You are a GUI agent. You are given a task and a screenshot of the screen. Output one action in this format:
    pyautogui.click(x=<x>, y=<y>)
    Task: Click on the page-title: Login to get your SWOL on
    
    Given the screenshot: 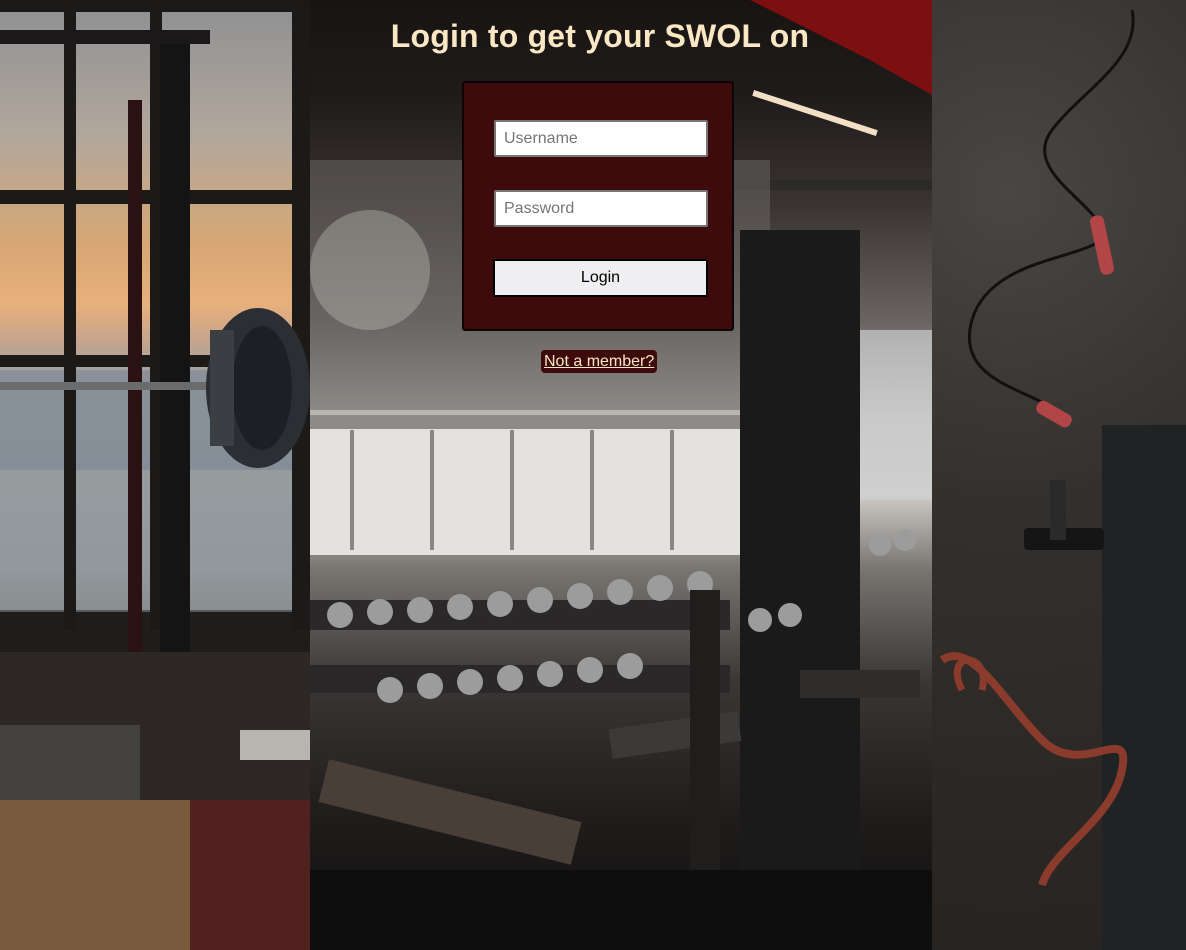 What is the action you would take?
    pyautogui.click(x=600, y=36)
    